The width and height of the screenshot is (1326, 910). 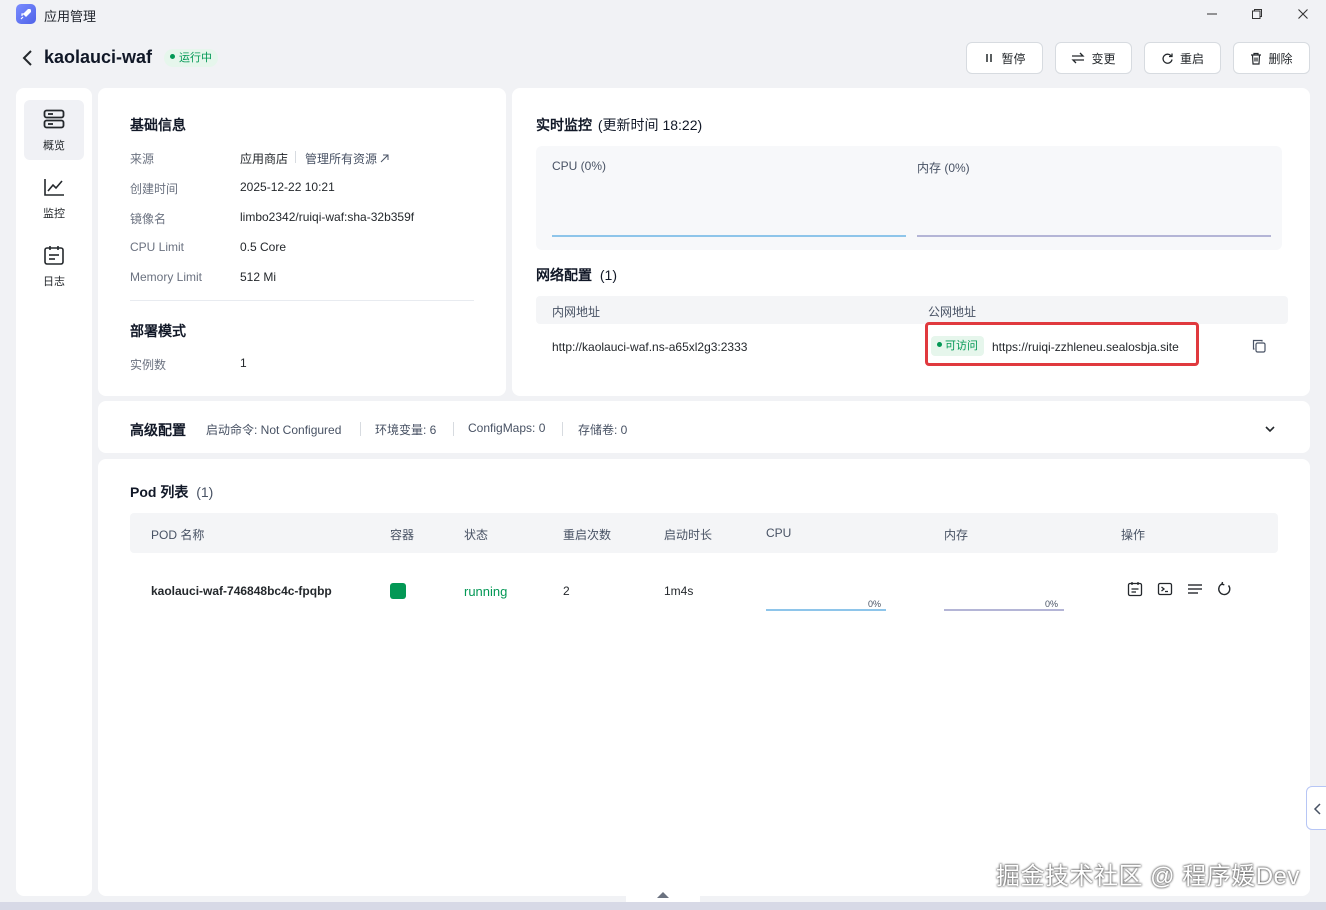 I want to click on bottom-bar, so click(x=663, y=906).